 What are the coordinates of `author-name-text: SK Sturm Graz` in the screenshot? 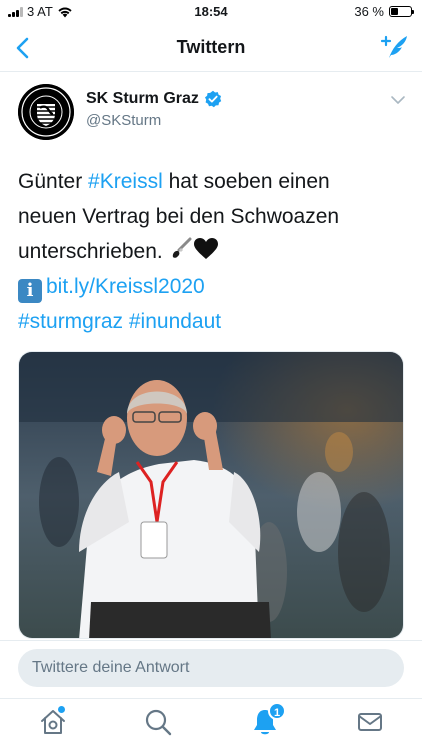 It's located at (142, 98).